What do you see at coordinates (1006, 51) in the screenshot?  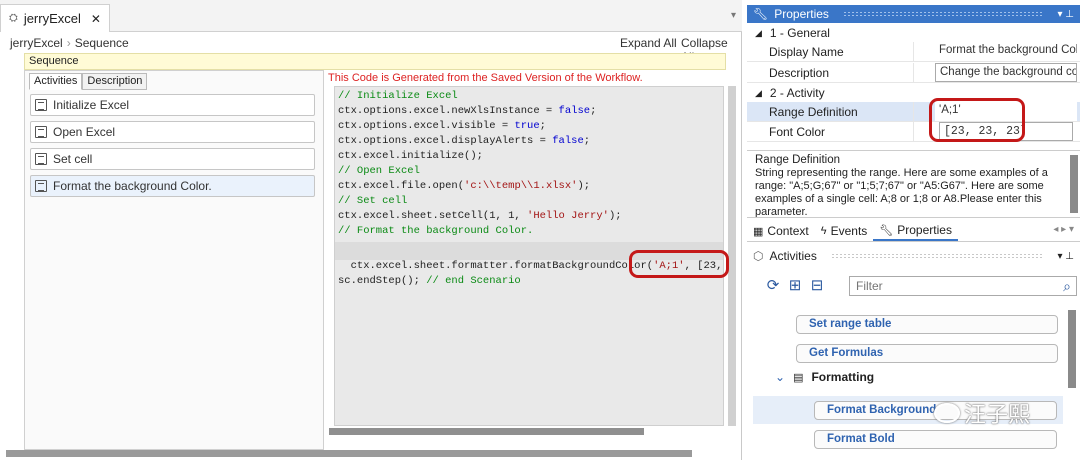 I see `property-value: Format the background Color.` at bounding box center [1006, 51].